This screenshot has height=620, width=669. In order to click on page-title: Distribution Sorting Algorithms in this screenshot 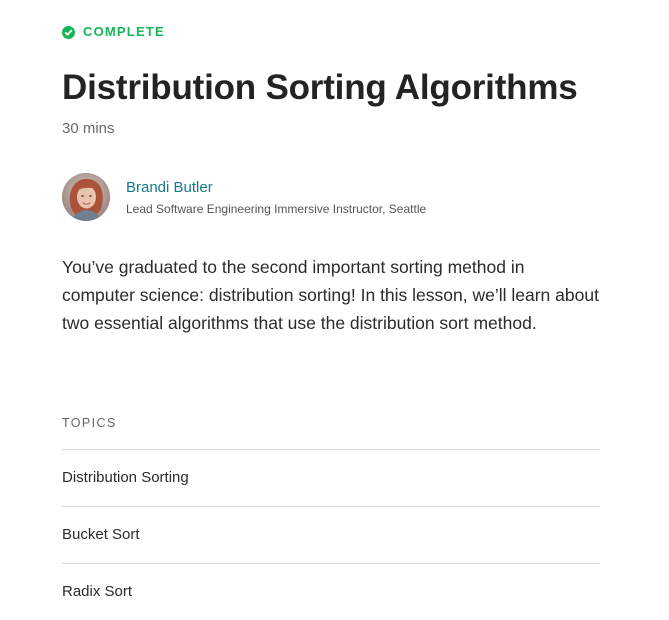, I will do `click(320, 87)`.